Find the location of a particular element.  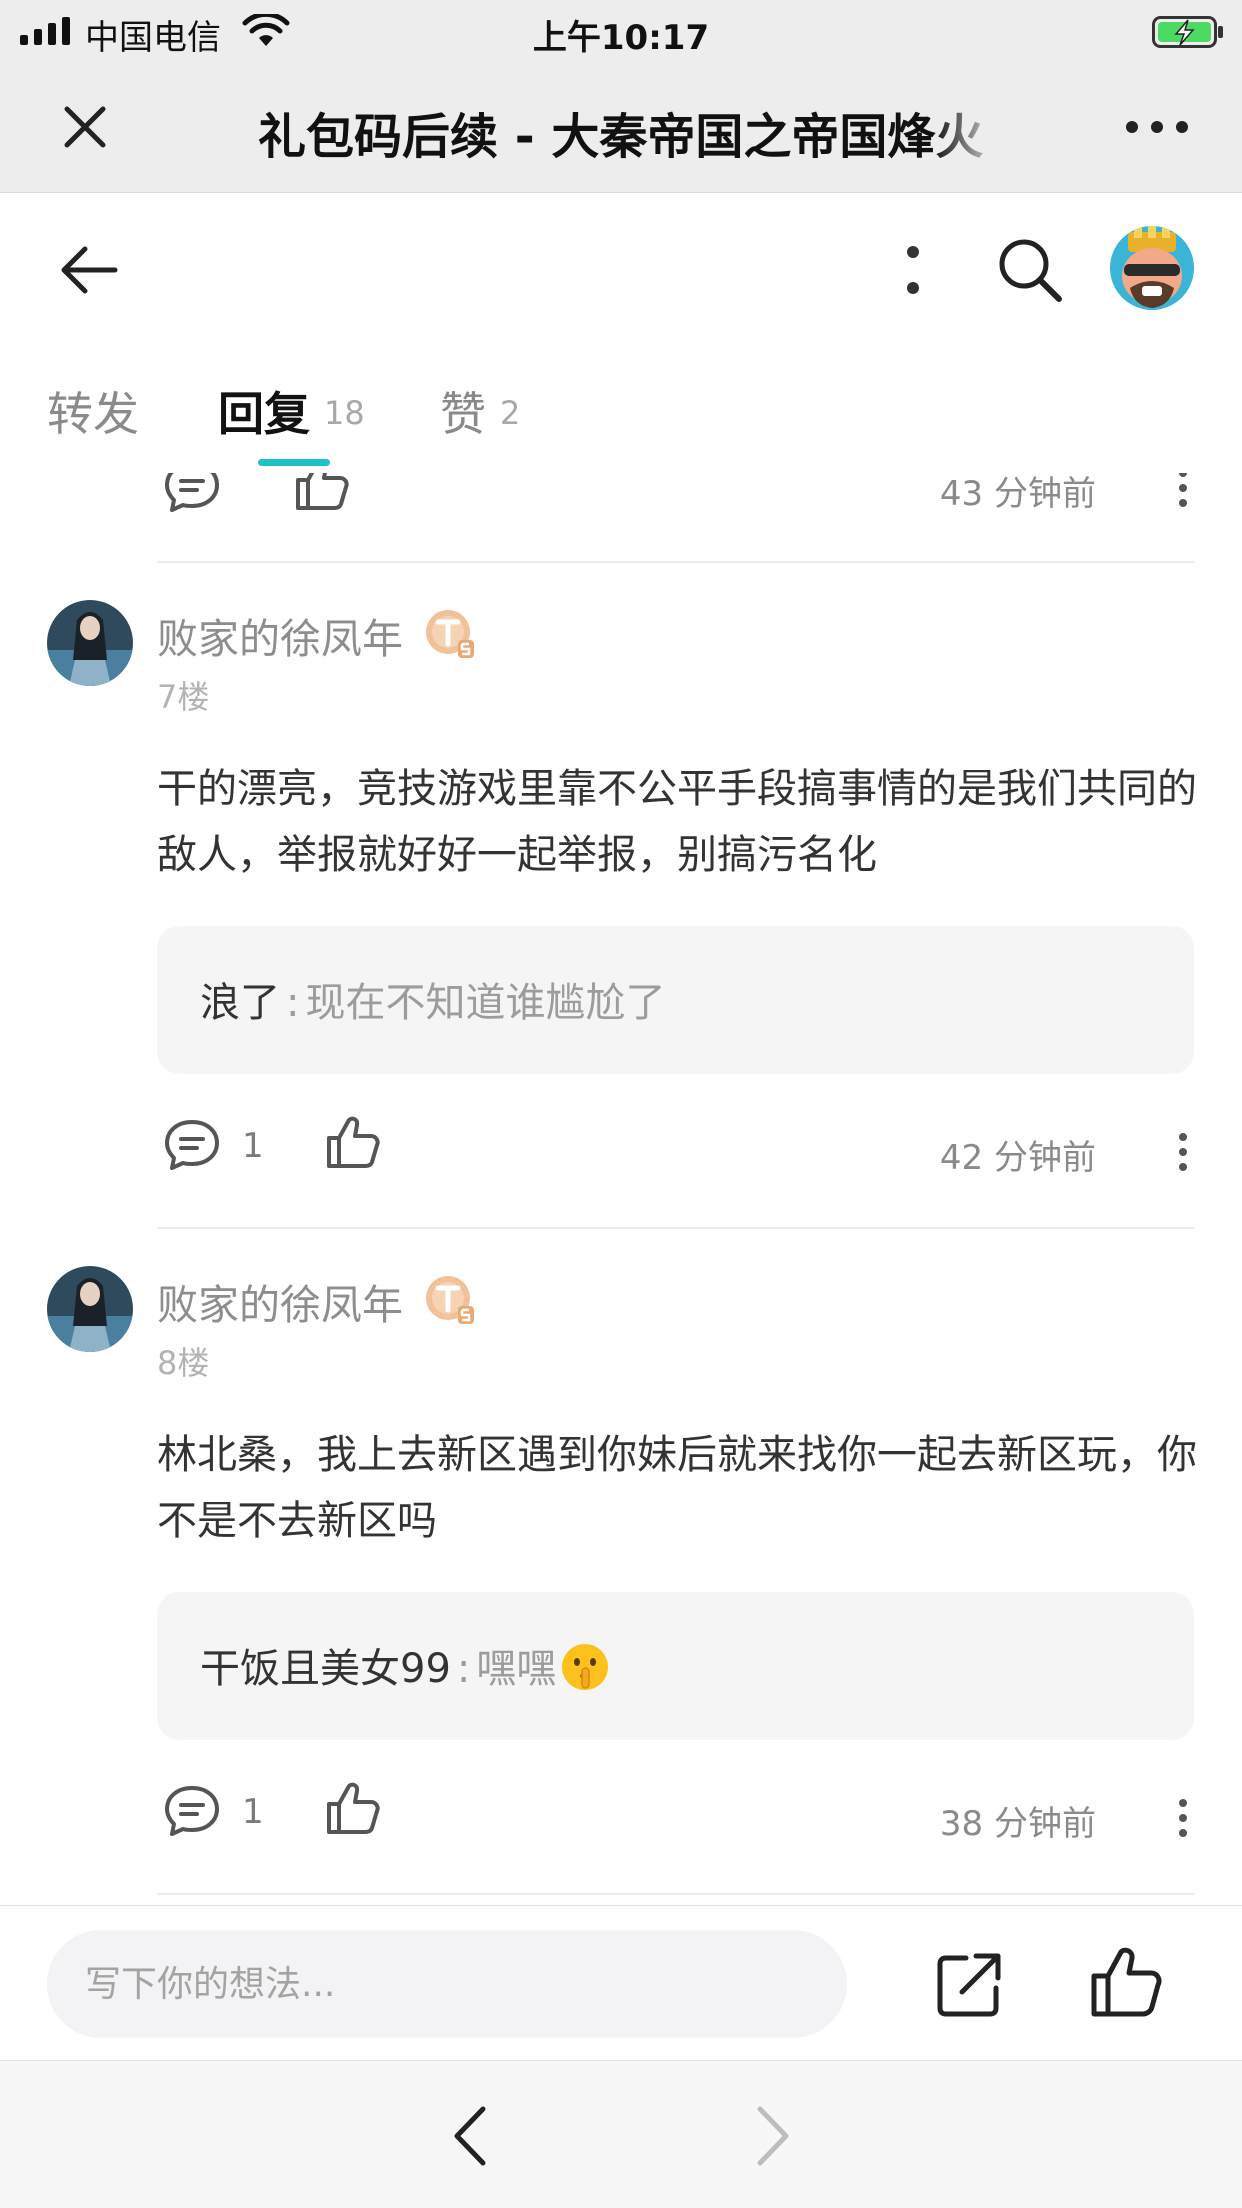

reply-preview-text: 浪了: 现在不知道谁尴尬了 is located at coordinates (432, 999).